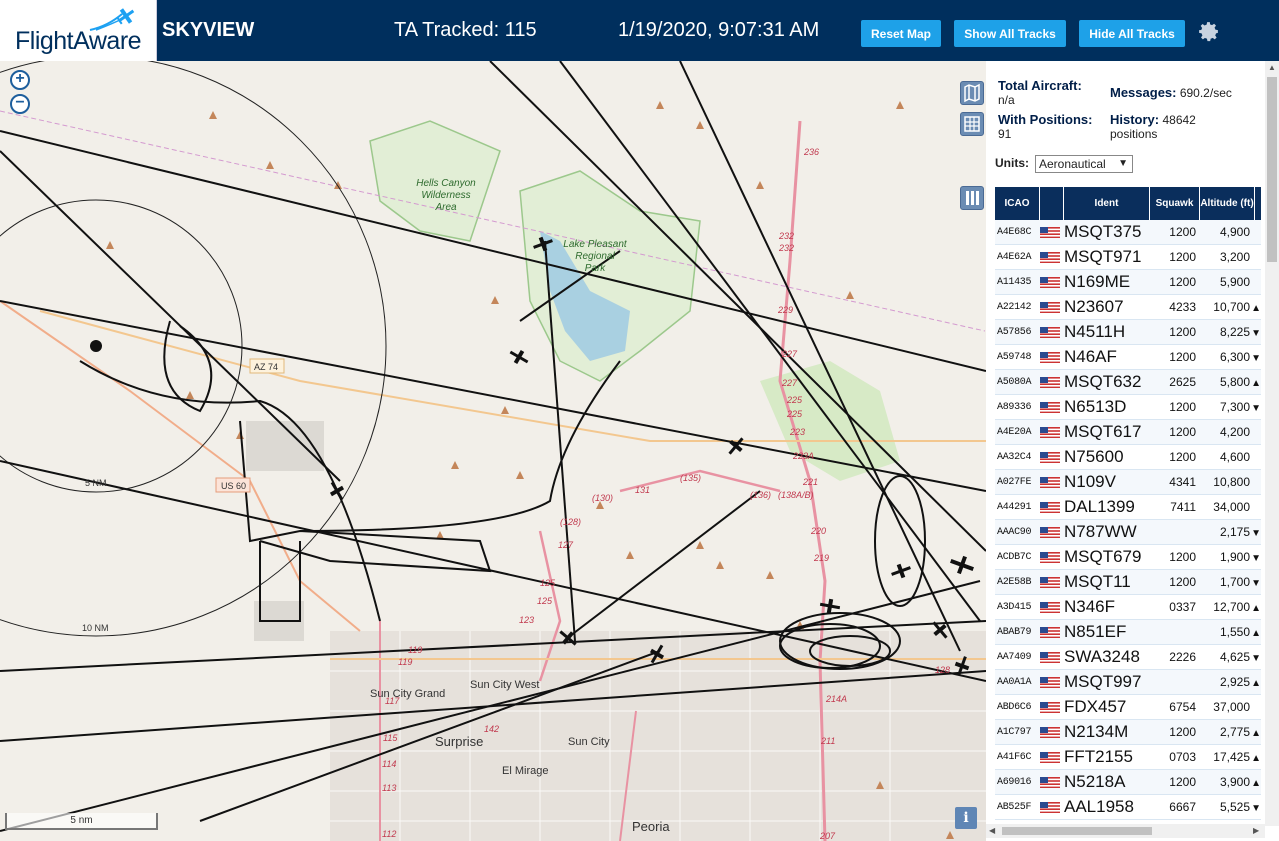  I want to click on row-icao: A44291, so click(1014, 507).